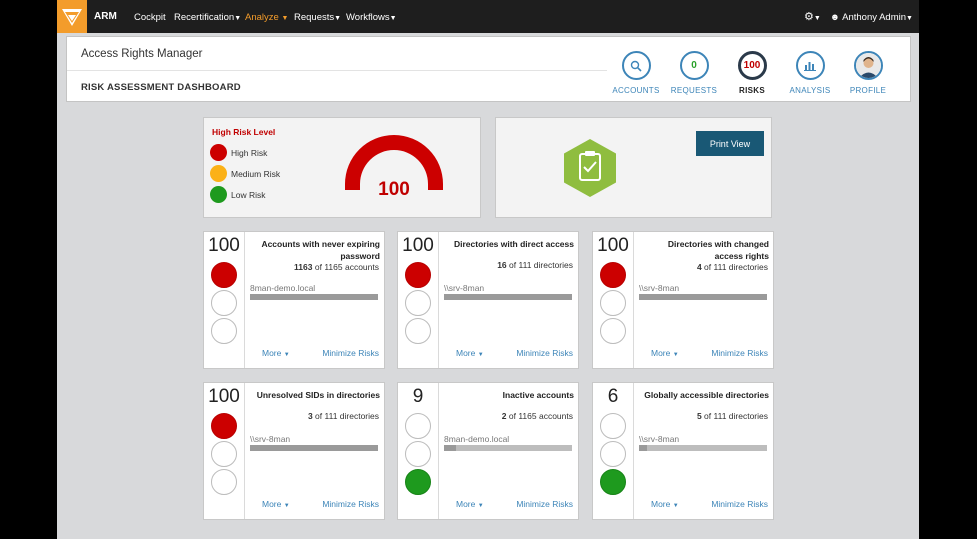 Image resolution: width=977 pixels, height=539 pixels. I want to click on nav-label: Cockpit, so click(150, 17).